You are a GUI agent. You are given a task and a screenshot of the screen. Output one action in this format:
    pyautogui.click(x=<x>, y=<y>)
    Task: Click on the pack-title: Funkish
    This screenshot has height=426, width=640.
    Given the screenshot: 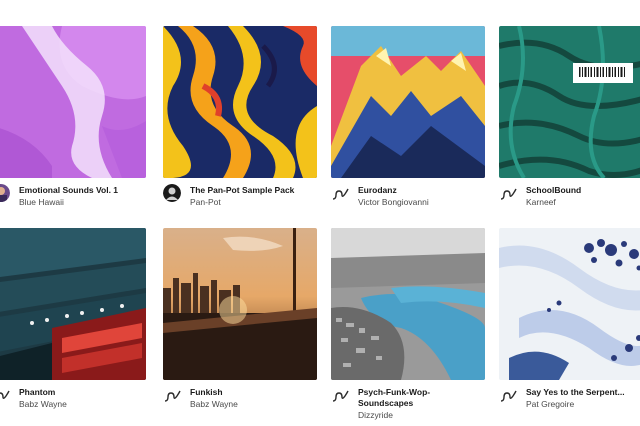 What is the action you would take?
    pyautogui.click(x=253, y=392)
    